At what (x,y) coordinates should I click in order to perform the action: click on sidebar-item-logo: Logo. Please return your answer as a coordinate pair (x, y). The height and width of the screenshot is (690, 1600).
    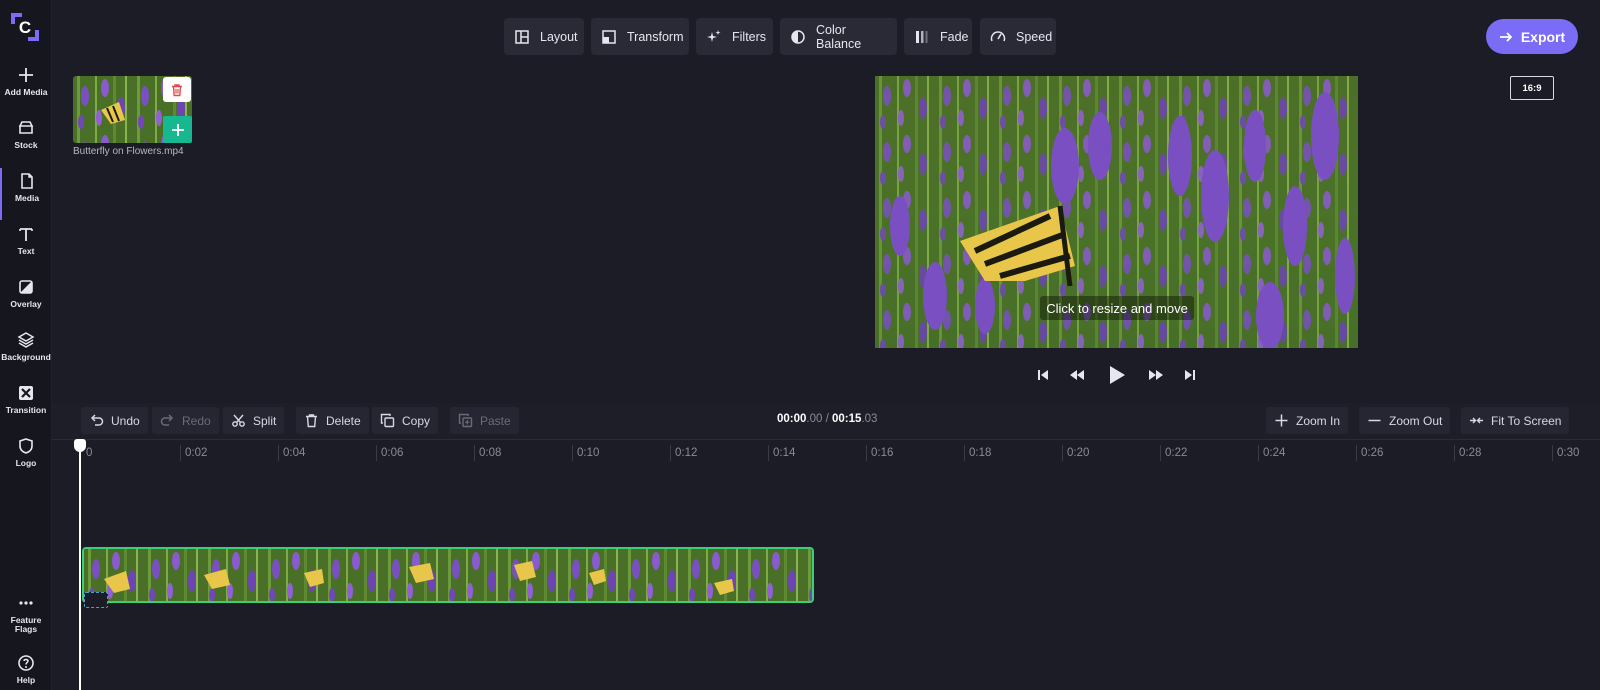
    Looking at the image, I should click on (26, 459).